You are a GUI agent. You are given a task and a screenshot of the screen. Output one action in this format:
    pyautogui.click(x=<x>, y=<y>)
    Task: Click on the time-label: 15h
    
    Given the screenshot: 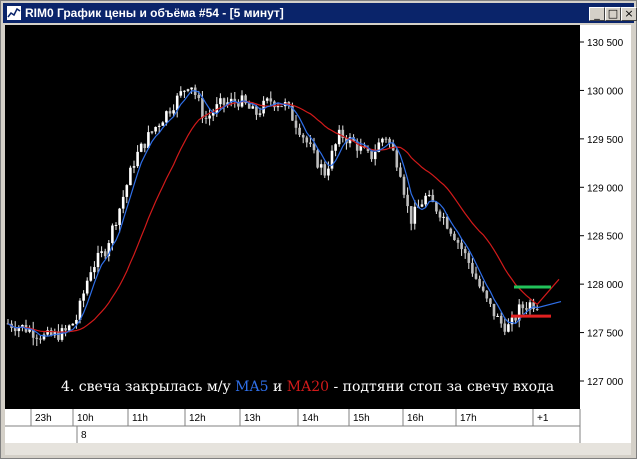 What is the action you would take?
    pyautogui.click(x=361, y=418)
    